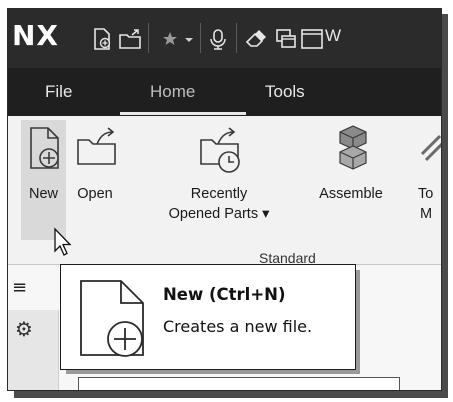 The width and height of the screenshot is (453, 402). I want to click on nx-logo: NX, so click(36, 35).